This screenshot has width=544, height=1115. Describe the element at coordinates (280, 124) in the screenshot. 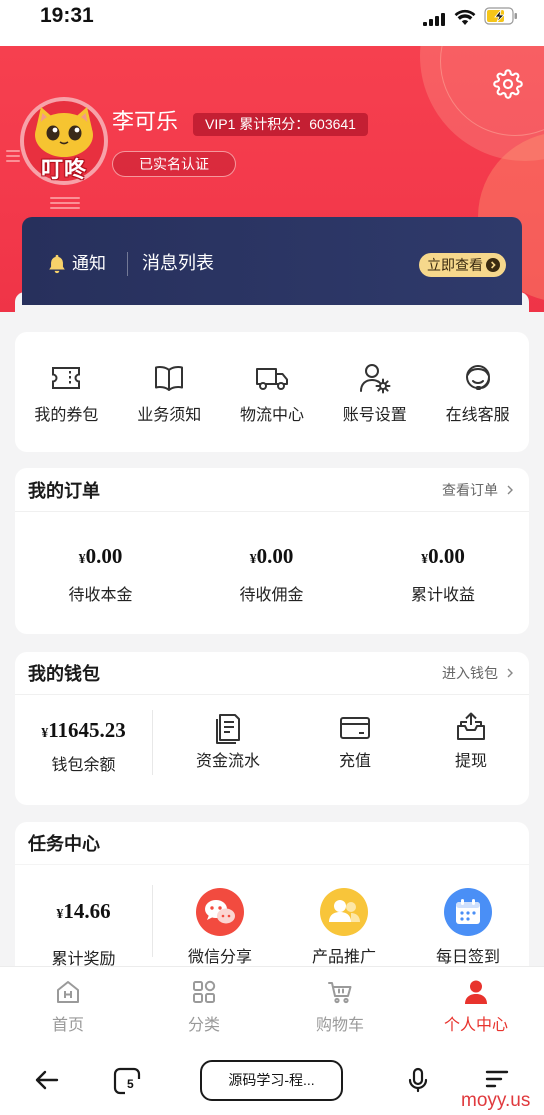

I see `vip-points-badge: VIP1 累计积分：603641` at that location.